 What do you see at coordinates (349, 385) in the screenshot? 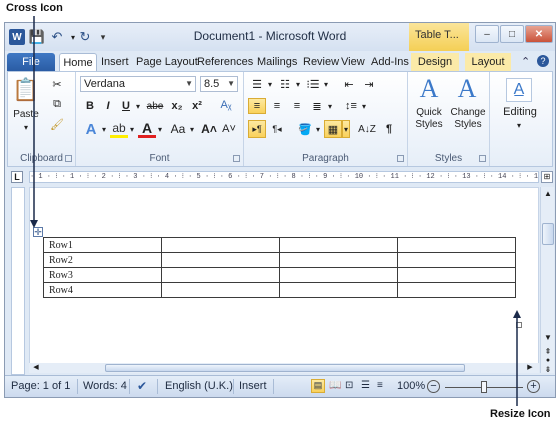
I see `web-layout-view-icon: ⊡` at bounding box center [349, 385].